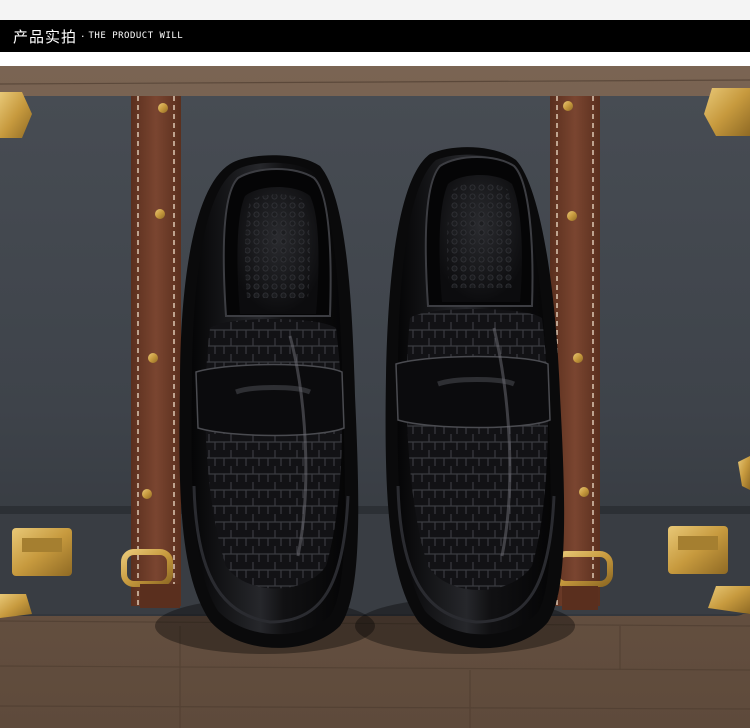 The height and width of the screenshot is (728, 750). I want to click on section-title: 产品实拍, so click(45, 36).